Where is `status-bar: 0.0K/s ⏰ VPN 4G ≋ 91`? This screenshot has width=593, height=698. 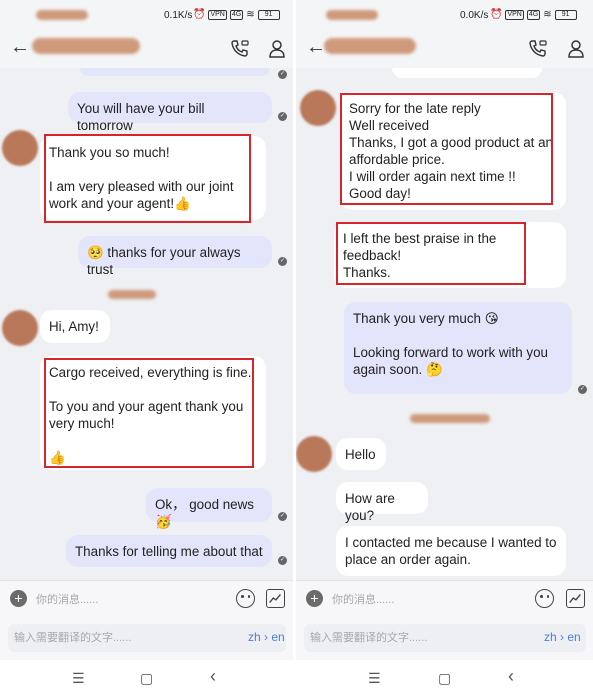 status-bar: 0.0K/s ⏰ VPN 4G ≋ 91 is located at coordinates (444, 15).